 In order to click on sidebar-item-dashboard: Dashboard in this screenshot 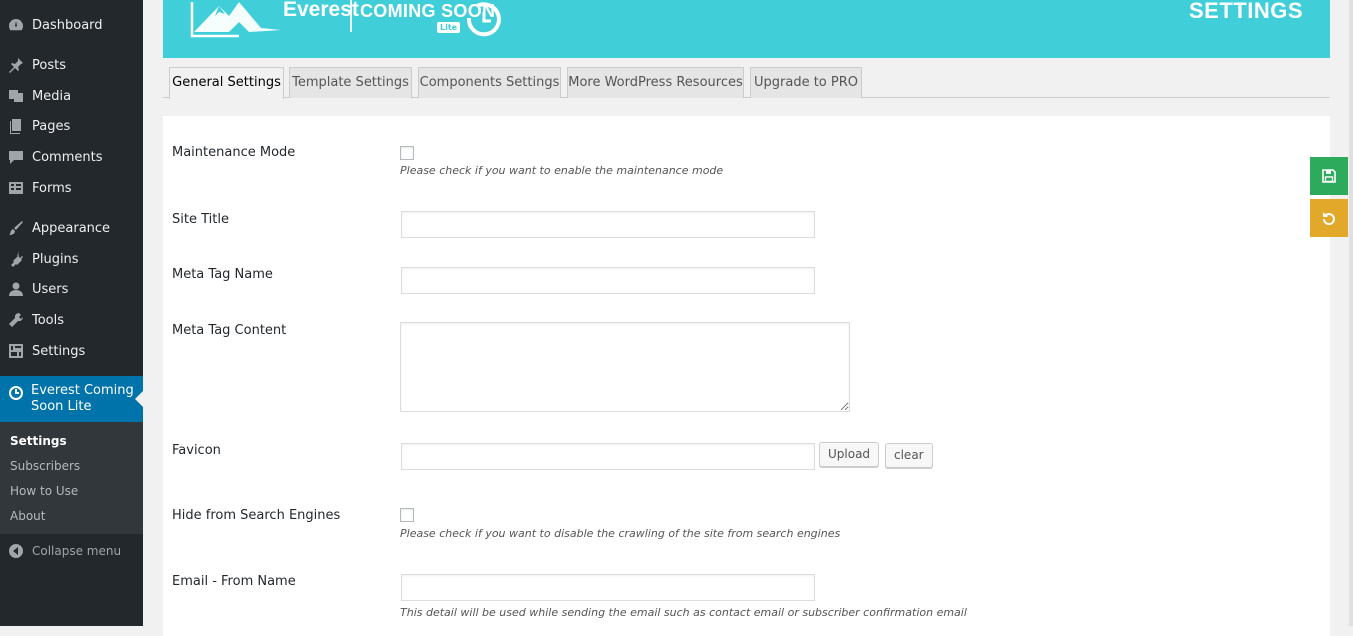, I will do `click(71, 25)`.